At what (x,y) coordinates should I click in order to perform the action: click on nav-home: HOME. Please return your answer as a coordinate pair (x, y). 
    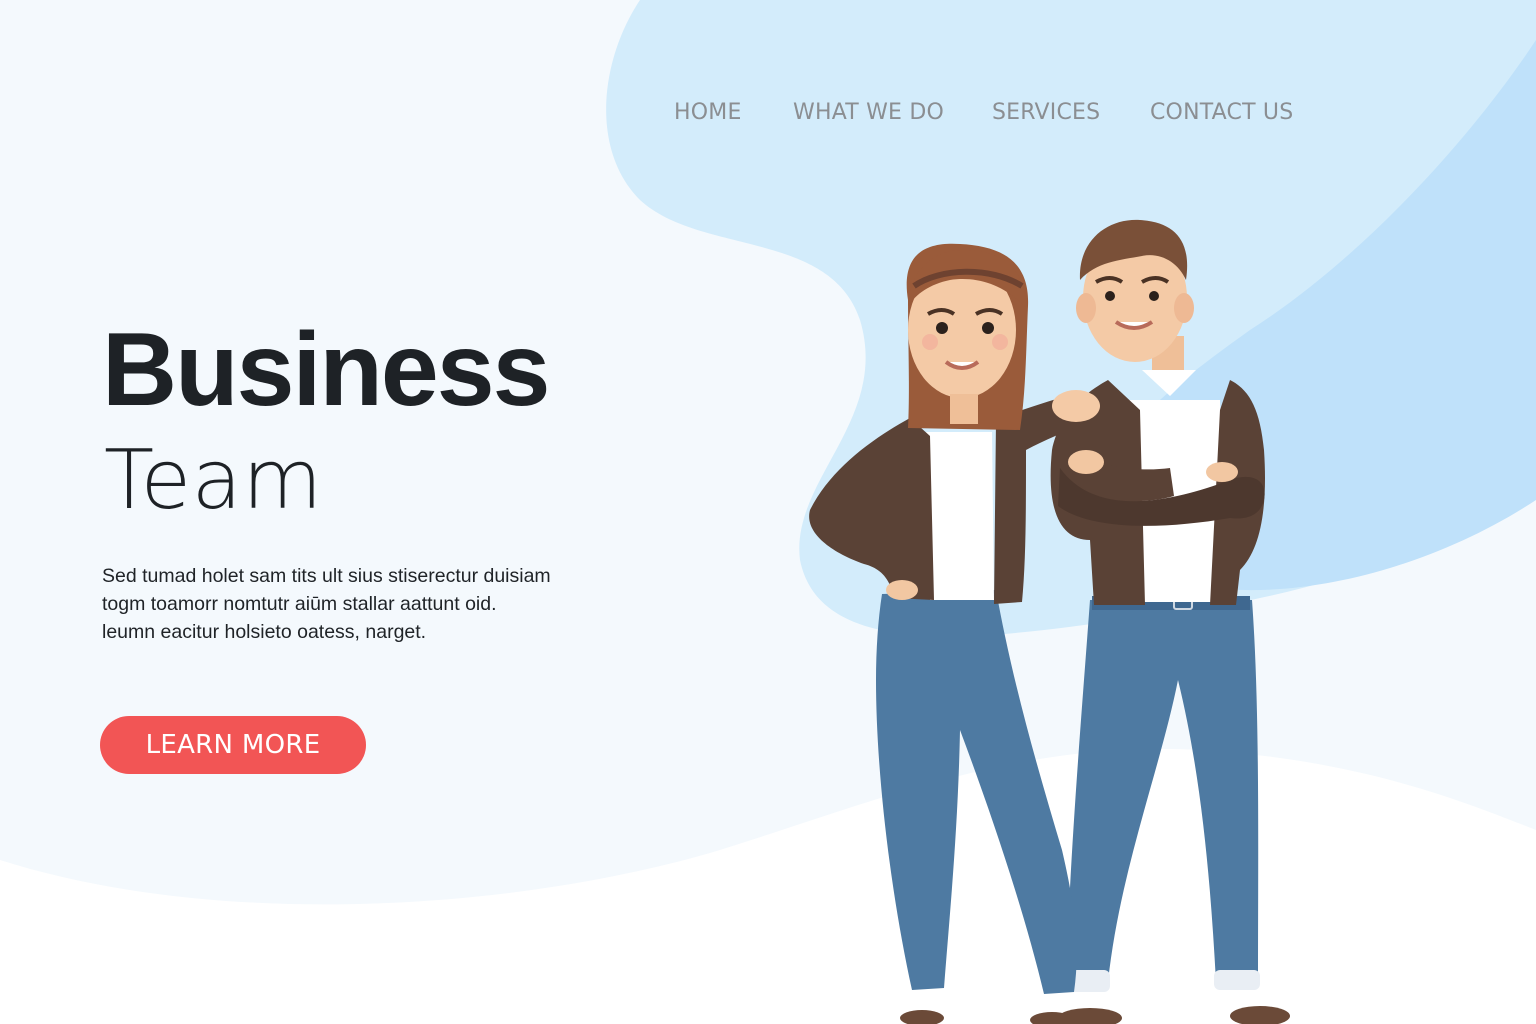
    Looking at the image, I should click on (708, 112).